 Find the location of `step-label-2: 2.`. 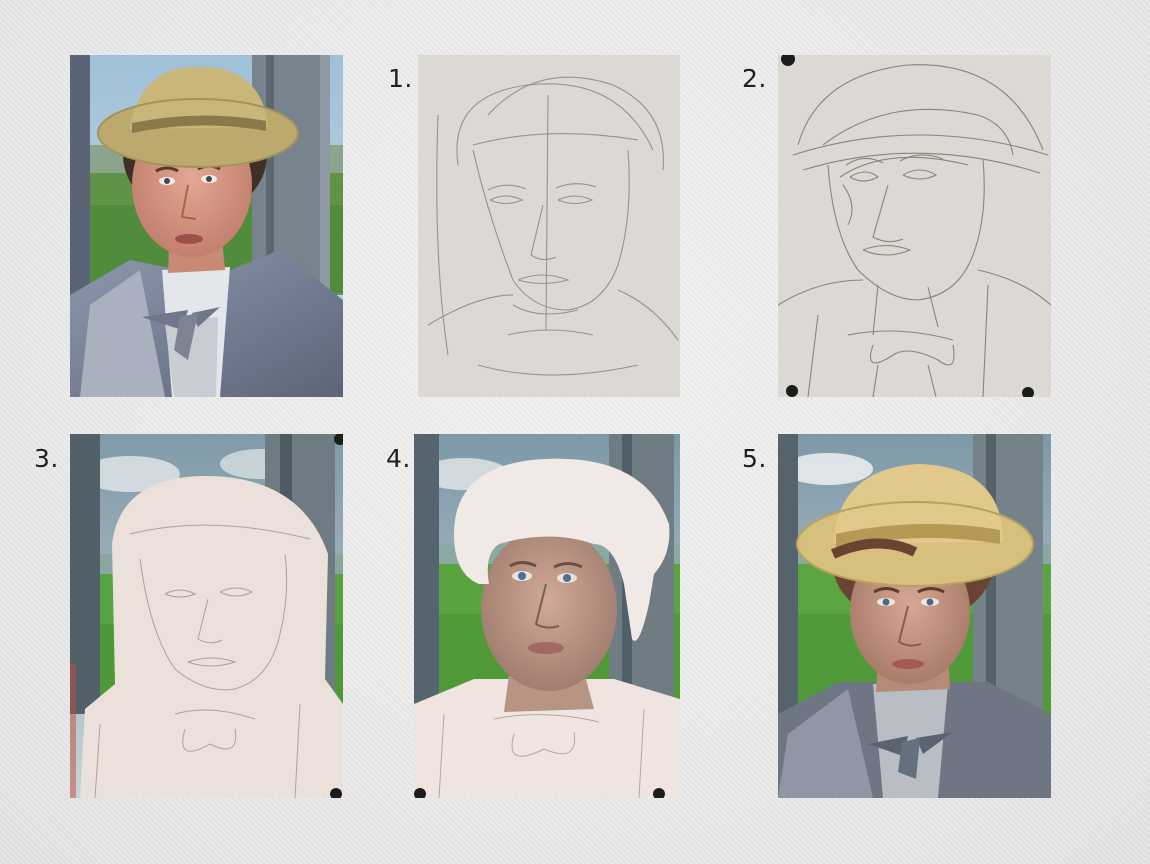

step-label-2: 2. is located at coordinates (754, 78).